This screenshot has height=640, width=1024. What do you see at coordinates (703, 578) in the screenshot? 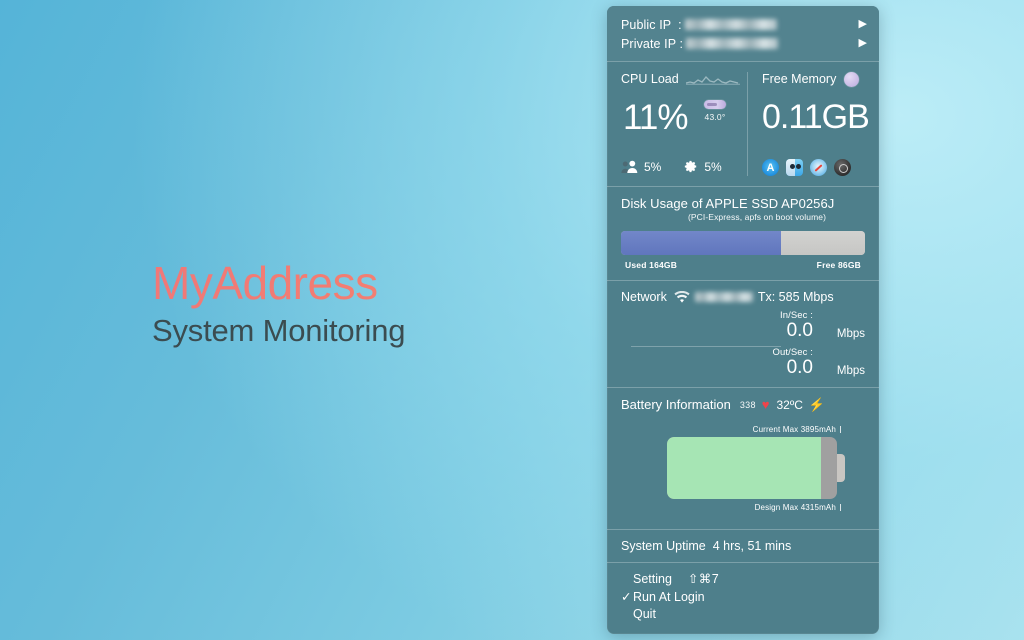
I see `setting-shortcut: ⇧⌘7` at bounding box center [703, 578].